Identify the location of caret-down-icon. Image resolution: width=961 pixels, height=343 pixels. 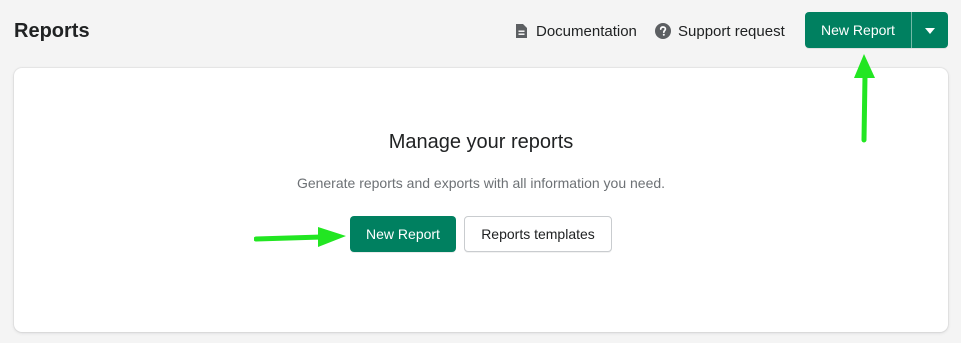
(930, 30).